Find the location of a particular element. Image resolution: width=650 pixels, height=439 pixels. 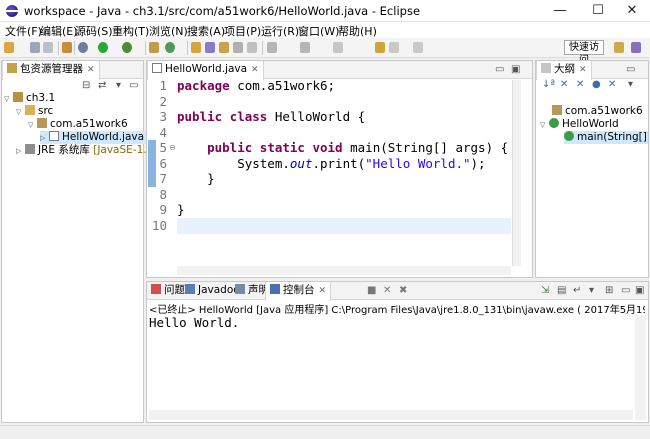

scroll-lock-icon: ⇲ is located at coordinates (545, 290).